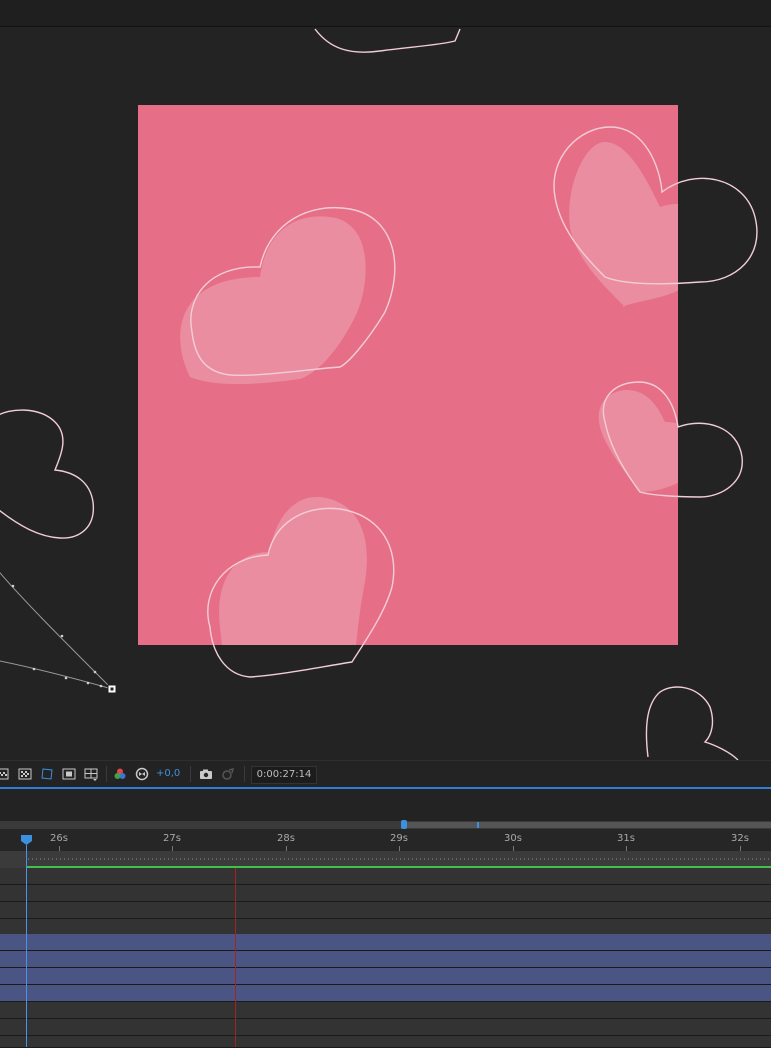  I want to click on transparency-grid-icon, so click(5, 774).